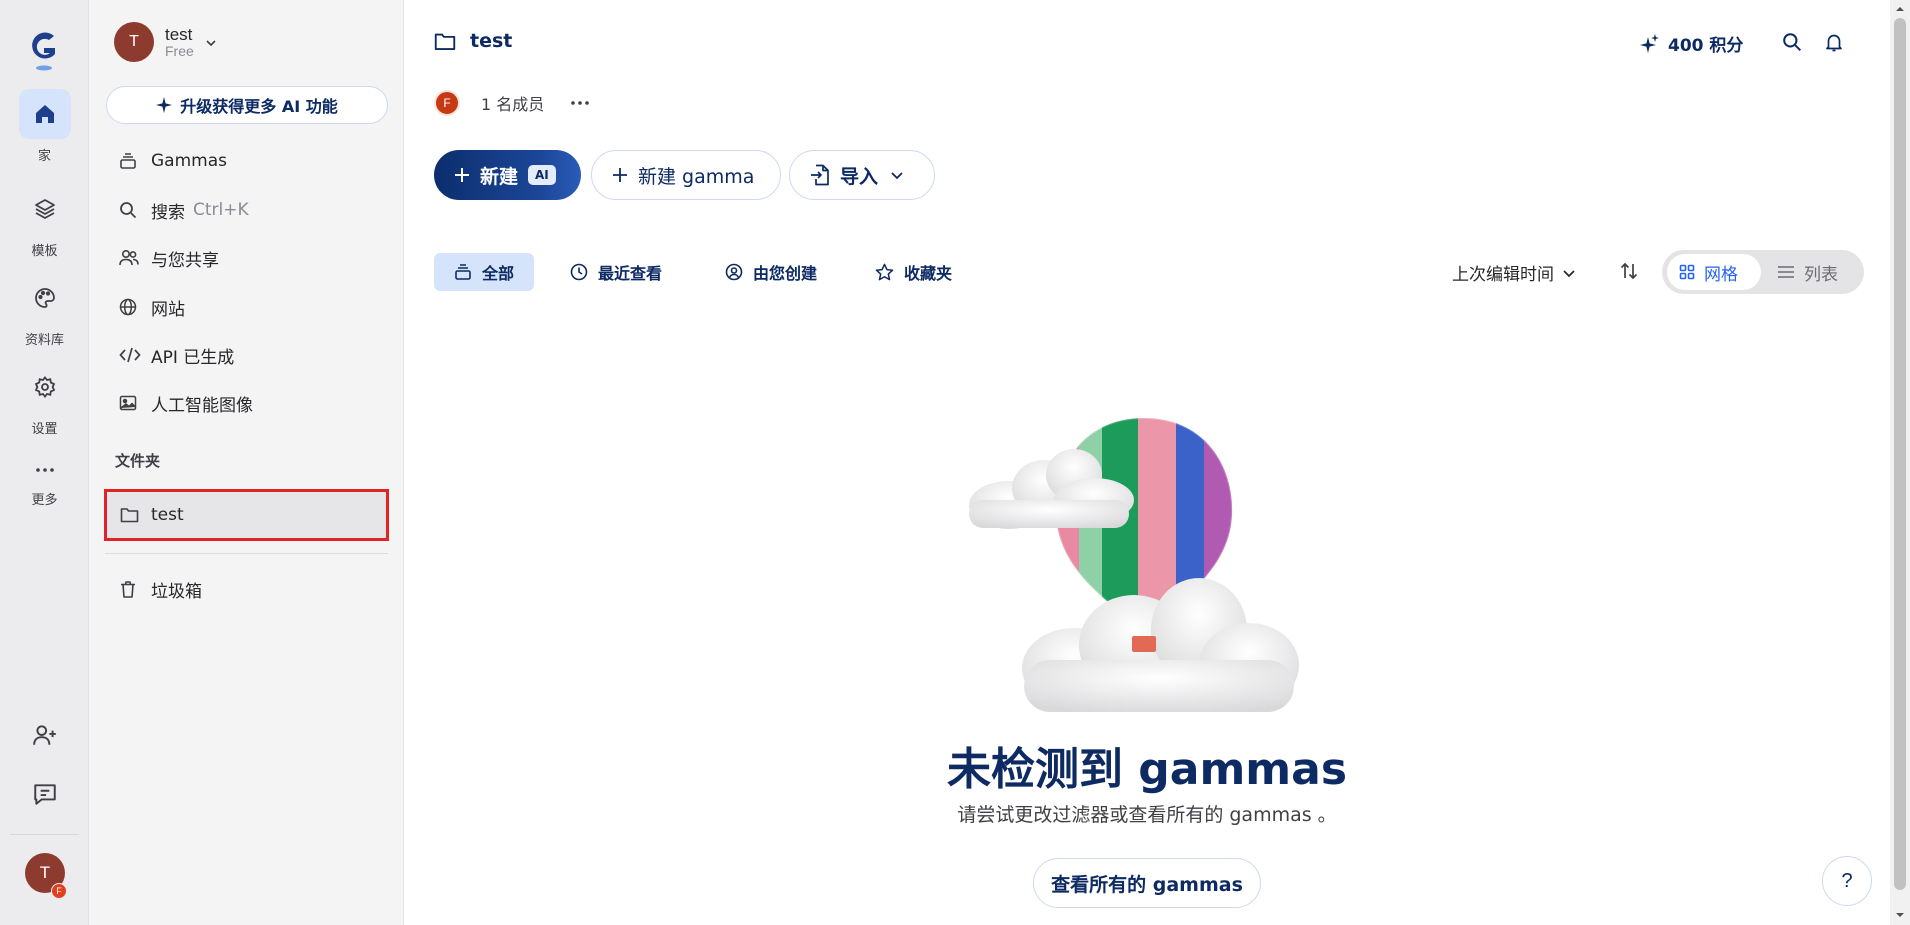 Image resolution: width=1910 pixels, height=925 pixels. I want to click on upgrade-button: 升级获得更多 AI 功能, so click(247, 105).